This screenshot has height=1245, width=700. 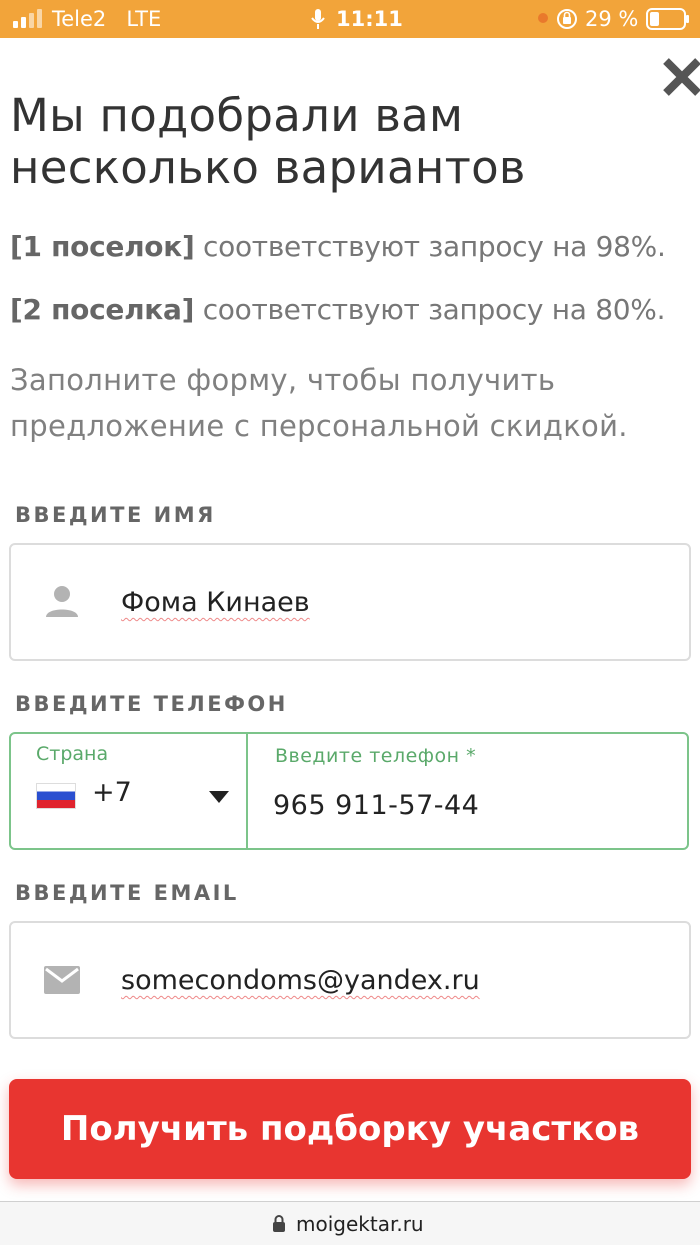 I want to click on mail-icon, so click(x=62, y=980).